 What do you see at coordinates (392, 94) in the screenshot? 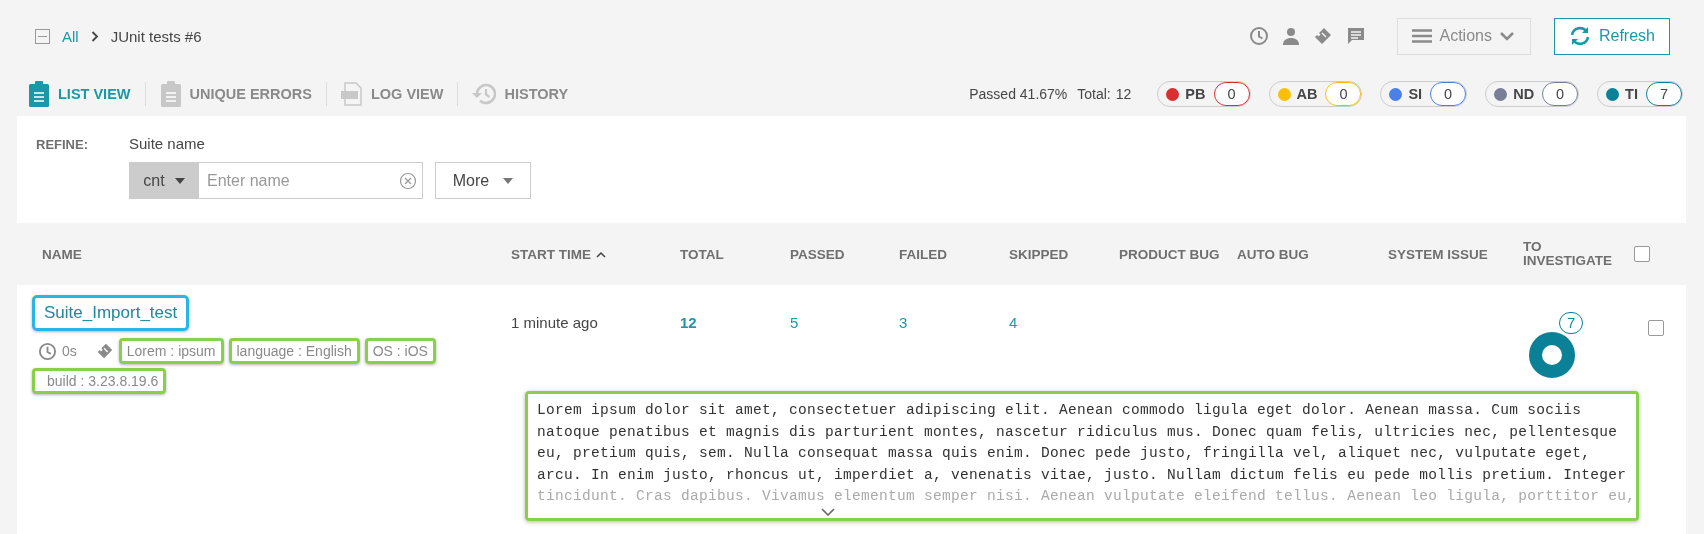
I see `view-tab: LOG VIEW` at bounding box center [392, 94].